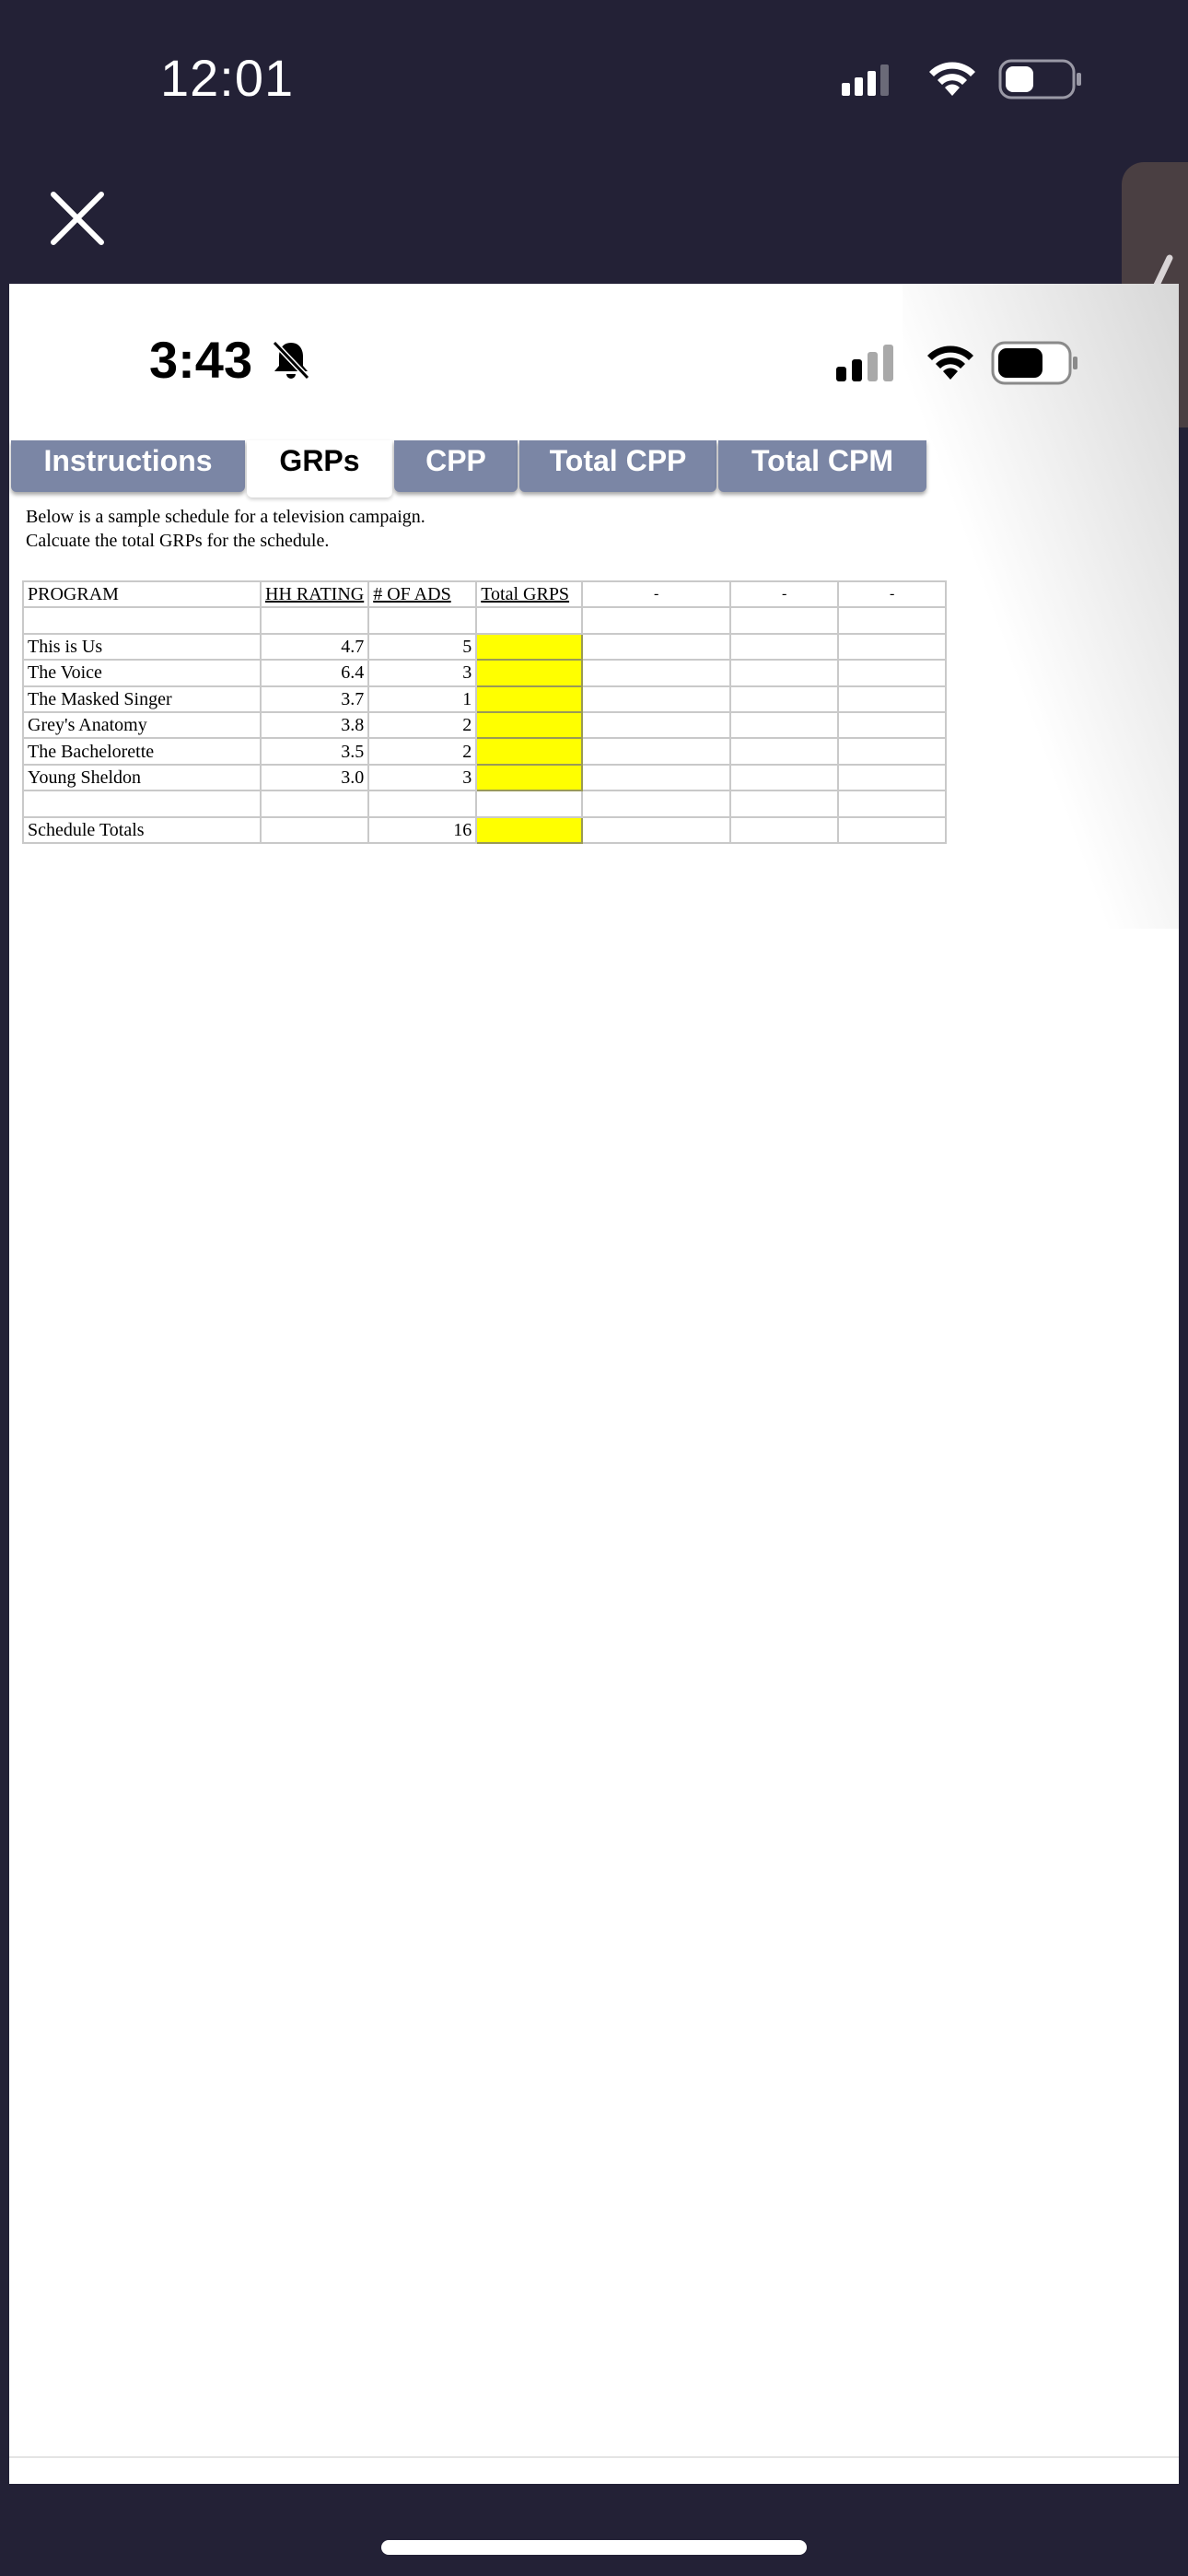 Image resolution: width=1188 pixels, height=2576 pixels. What do you see at coordinates (594, 2457) in the screenshot?
I see `sheet-bottom-divider` at bounding box center [594, 2457].